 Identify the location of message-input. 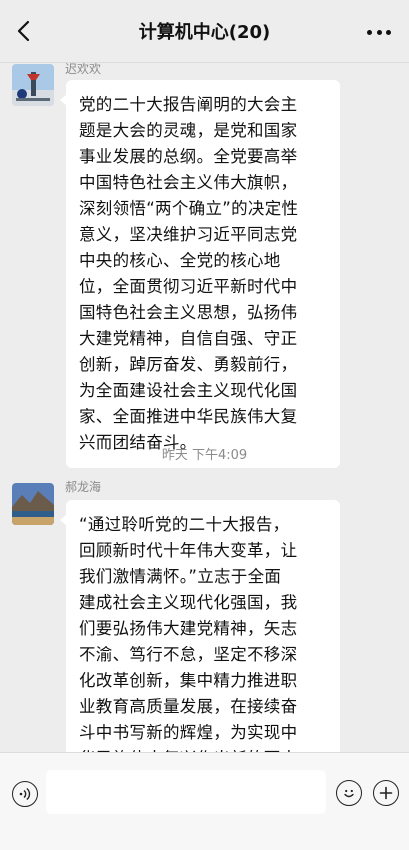
(186, 792).